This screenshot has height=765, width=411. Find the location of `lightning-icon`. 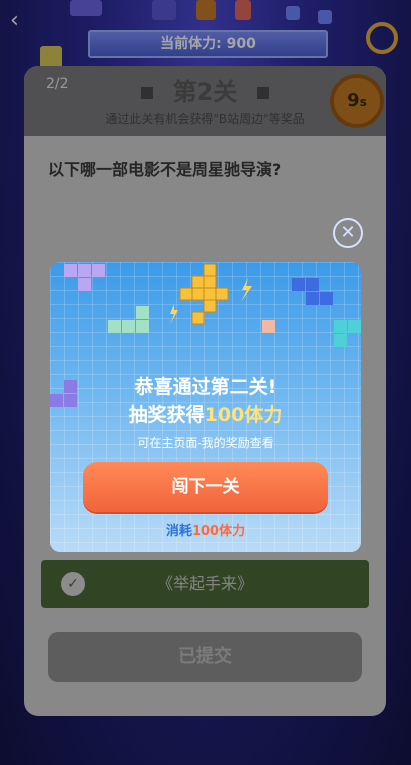

lightning-icon is located at coordinates (211, 294).